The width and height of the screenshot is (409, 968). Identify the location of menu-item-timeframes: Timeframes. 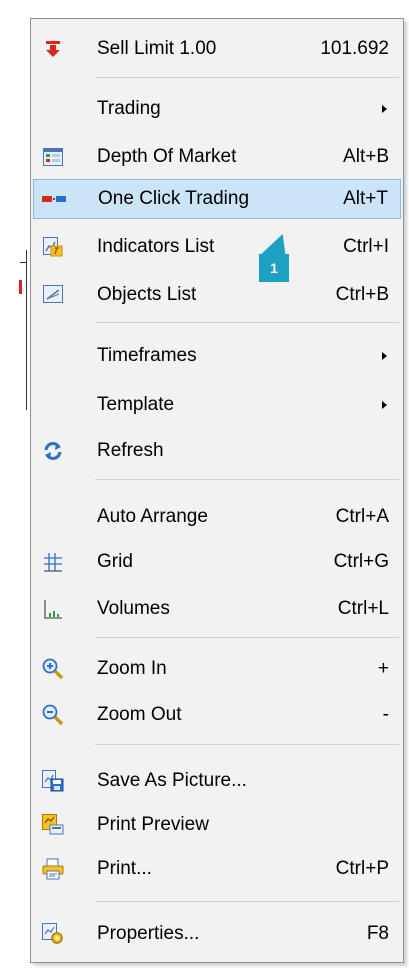
(217, 356).